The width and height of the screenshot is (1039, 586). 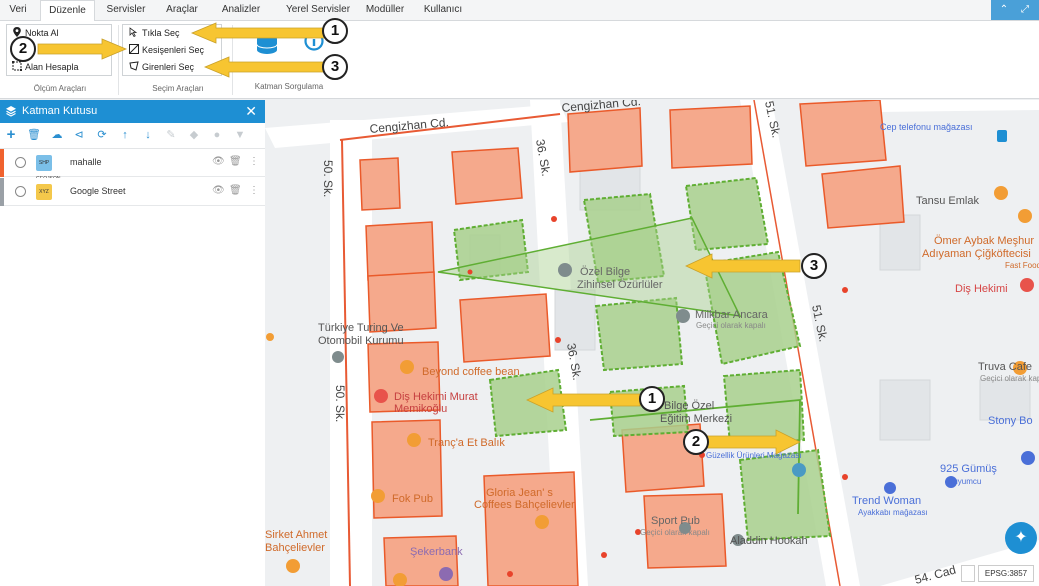 I want to click on share-icon: ⊲, so click(x=79, y=135).